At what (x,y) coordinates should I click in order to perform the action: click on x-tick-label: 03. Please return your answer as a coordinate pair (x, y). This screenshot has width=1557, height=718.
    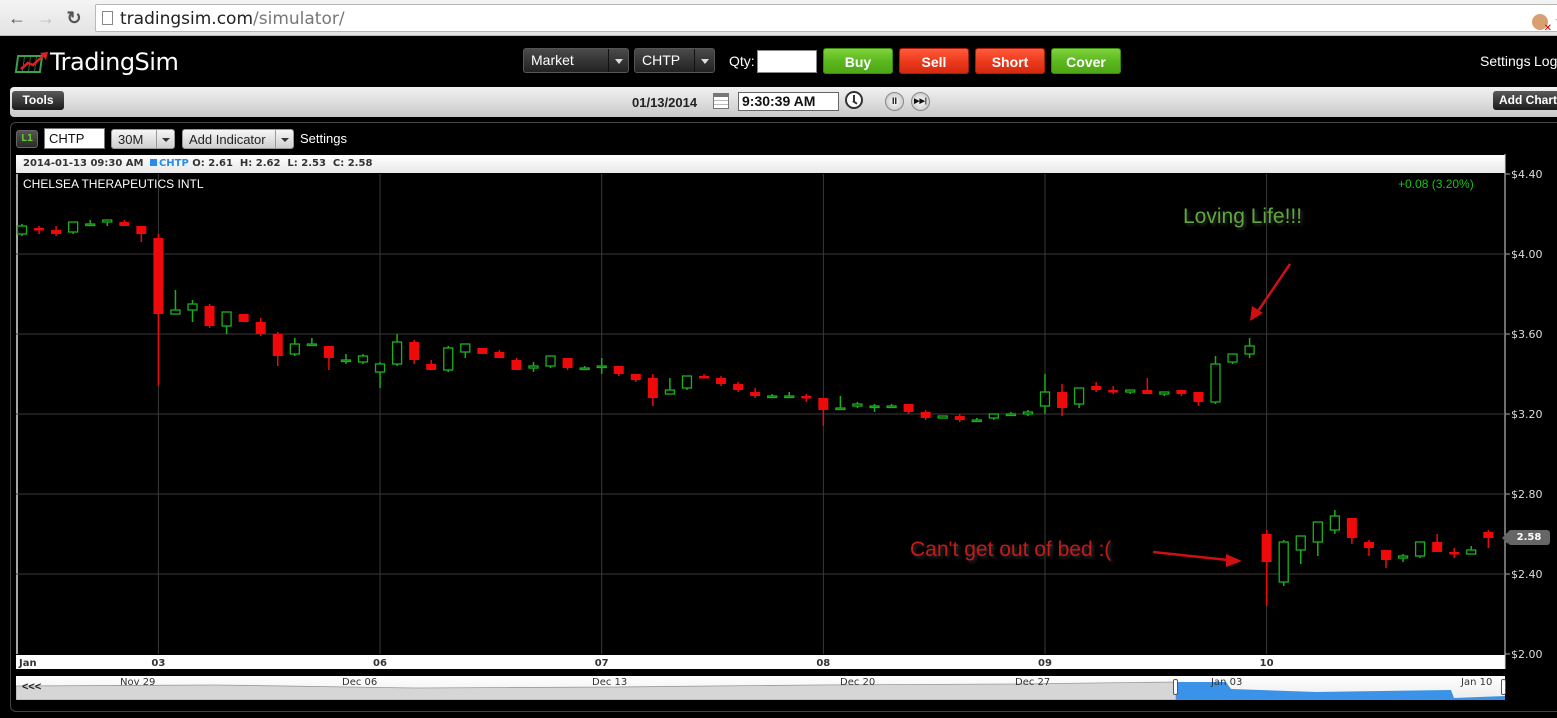
    Looking at the image, I should click on (158, 663).